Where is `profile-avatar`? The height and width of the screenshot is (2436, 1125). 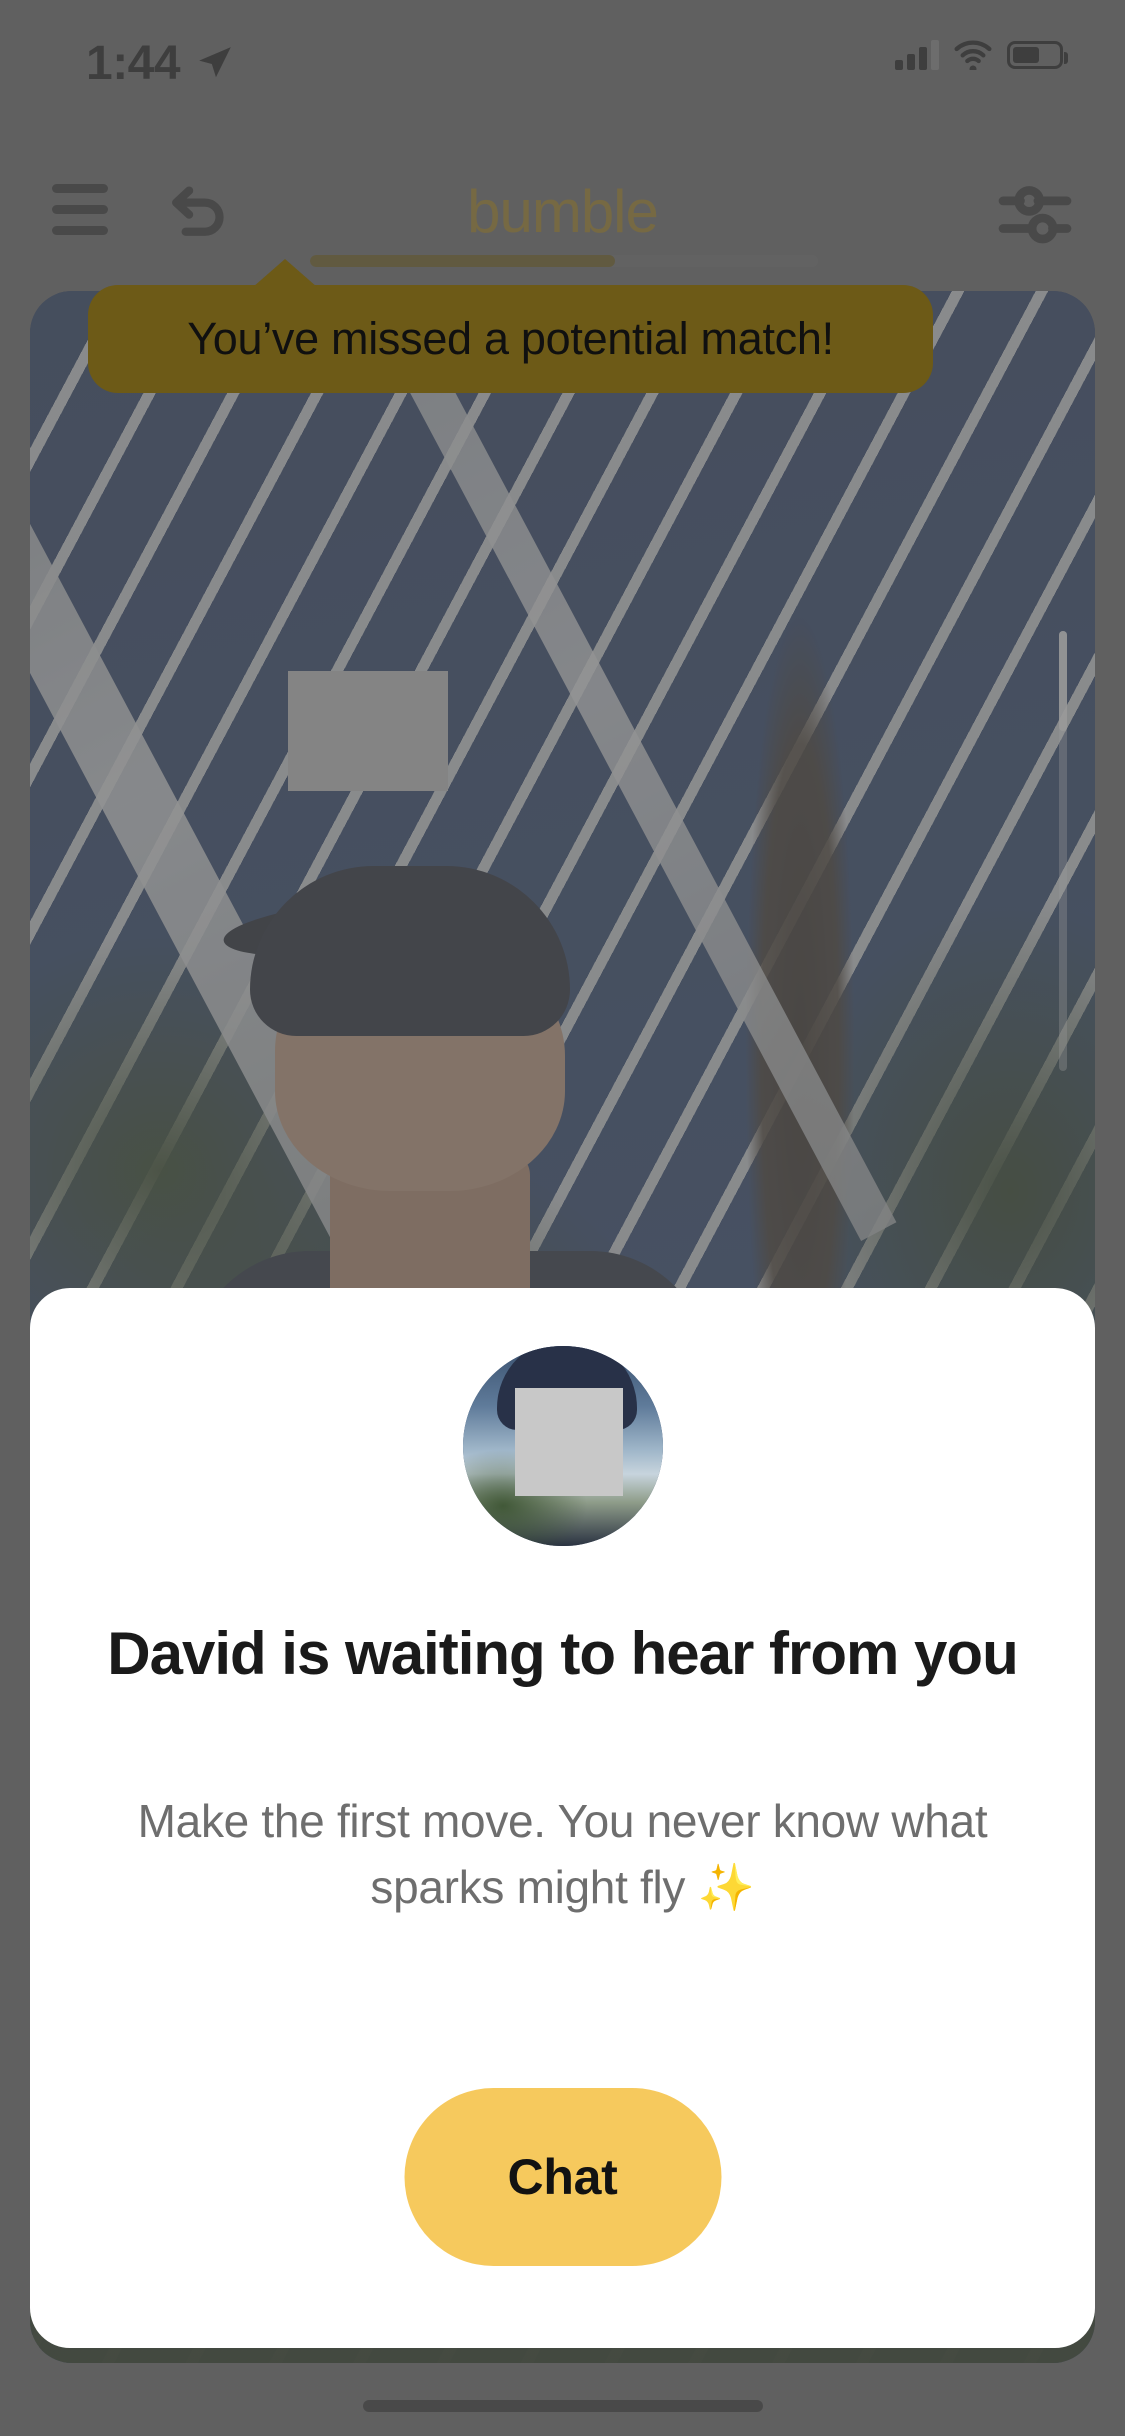 profile-avatar is located at coordinates (562, 1446).